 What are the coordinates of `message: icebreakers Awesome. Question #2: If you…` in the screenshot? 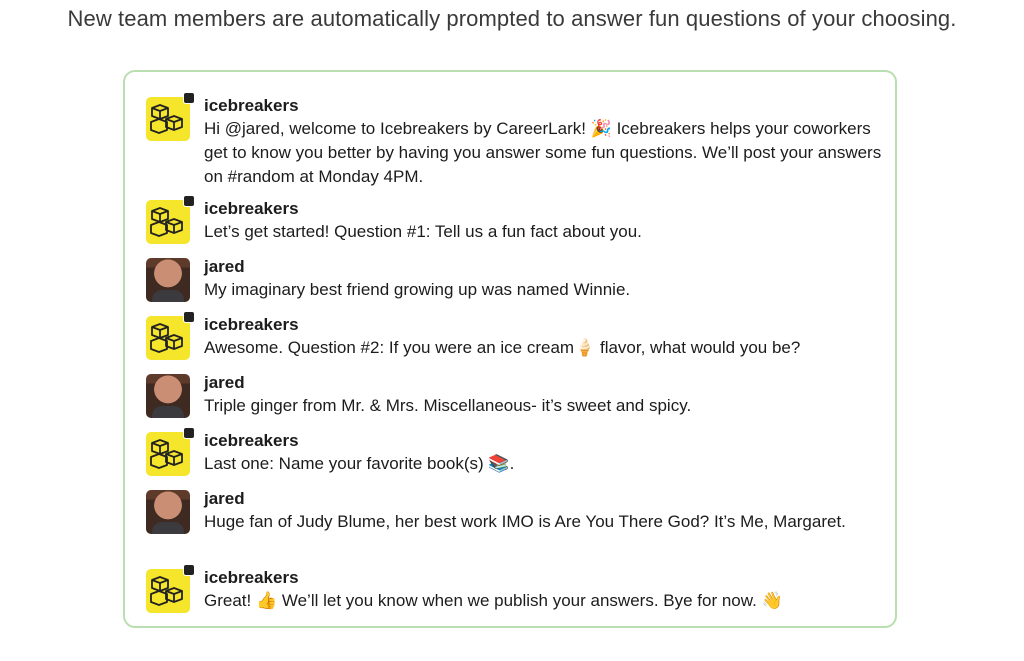 It's located at (515, 335).